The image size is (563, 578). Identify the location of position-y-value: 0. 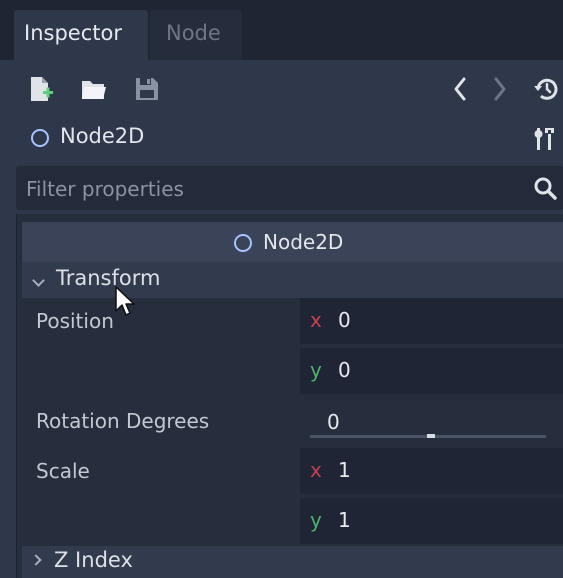
(344, 370).